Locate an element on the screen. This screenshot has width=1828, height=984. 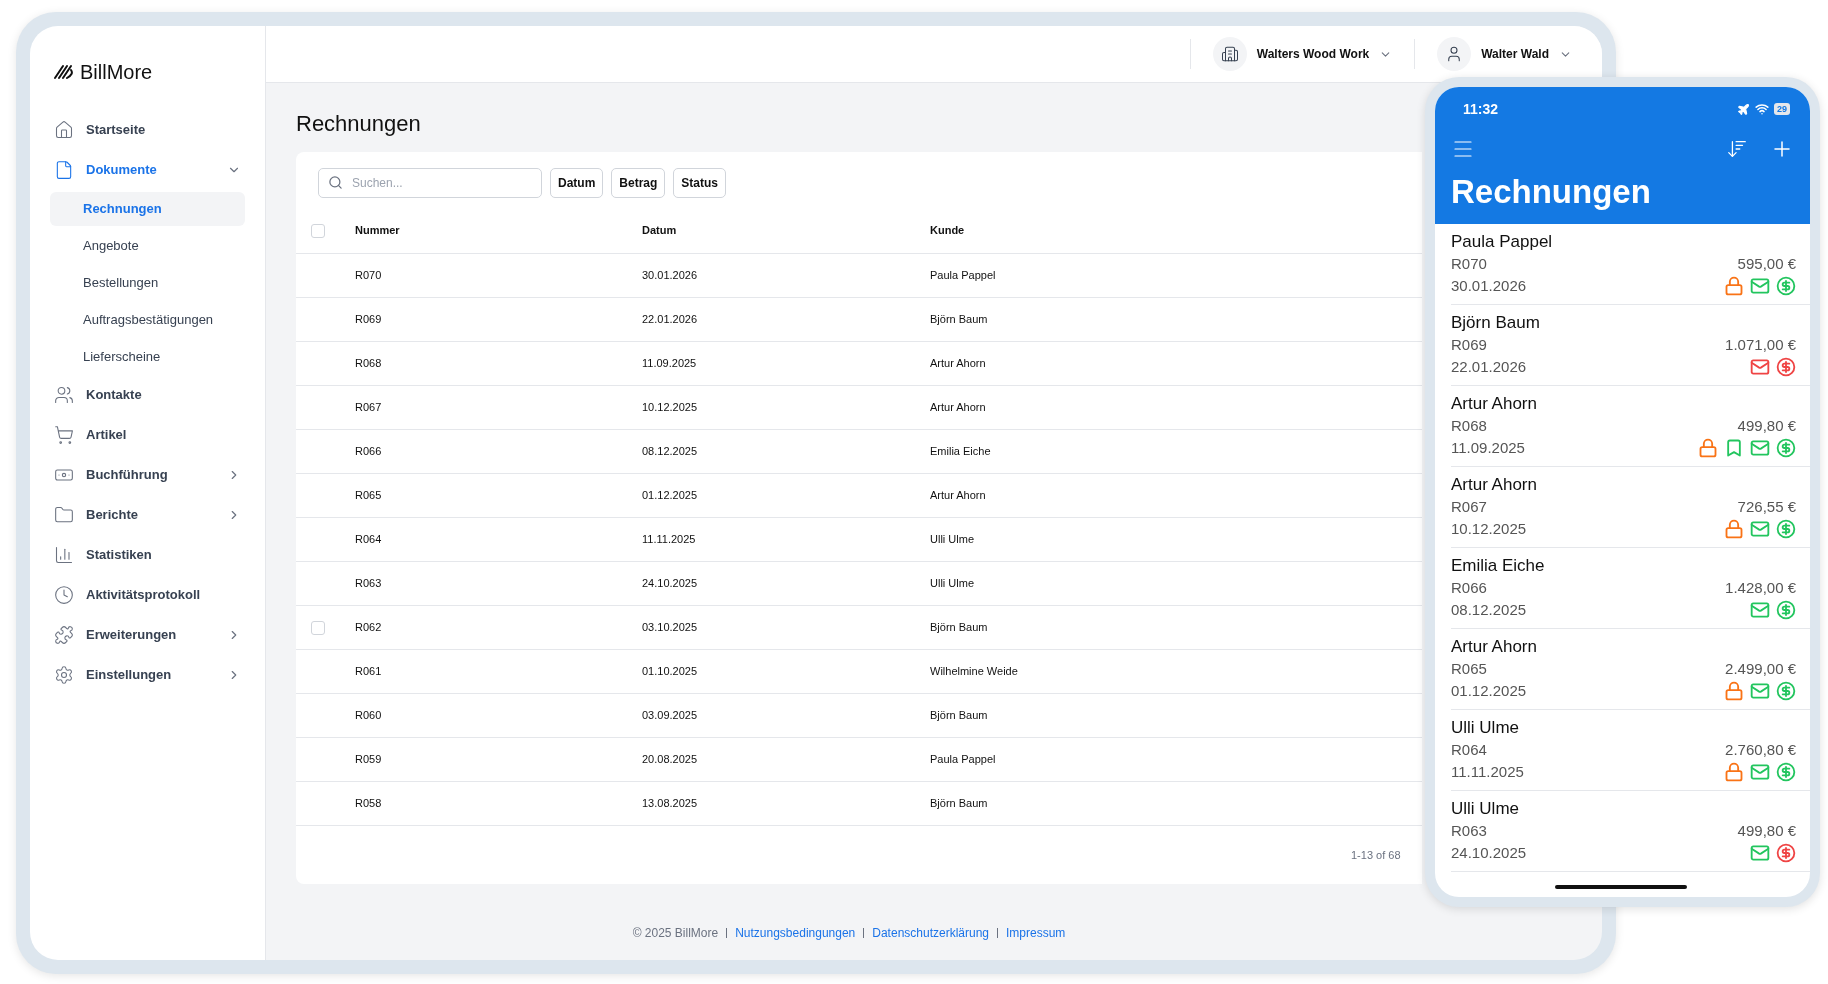
table-cell-text: R065 is located at coordinates (368, 496).